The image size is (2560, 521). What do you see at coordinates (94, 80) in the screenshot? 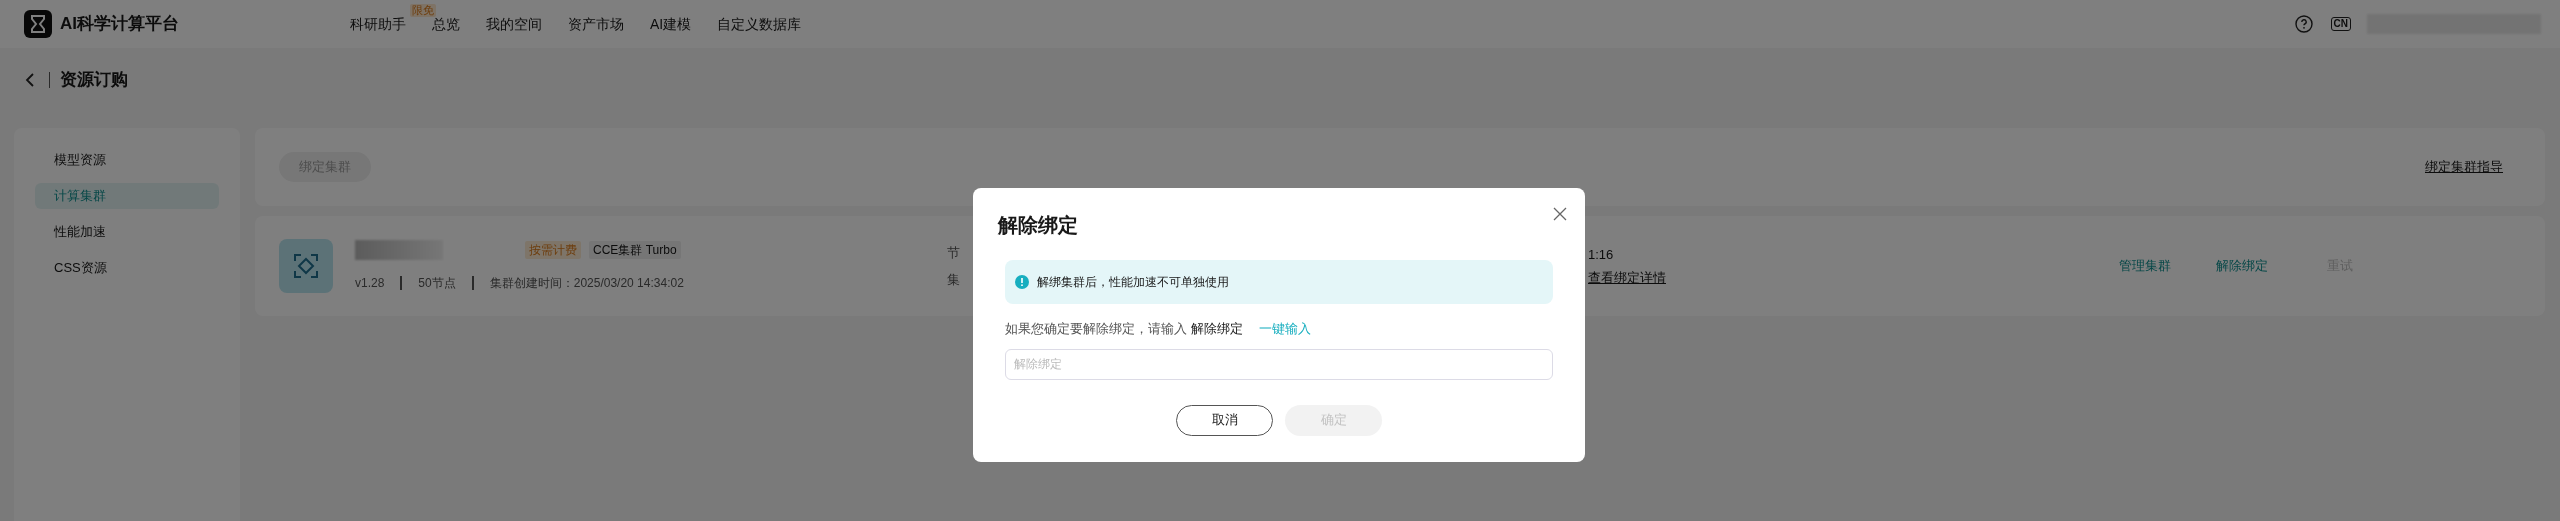
I see `page-title: 资源订购` at bounding box center [94, 80].